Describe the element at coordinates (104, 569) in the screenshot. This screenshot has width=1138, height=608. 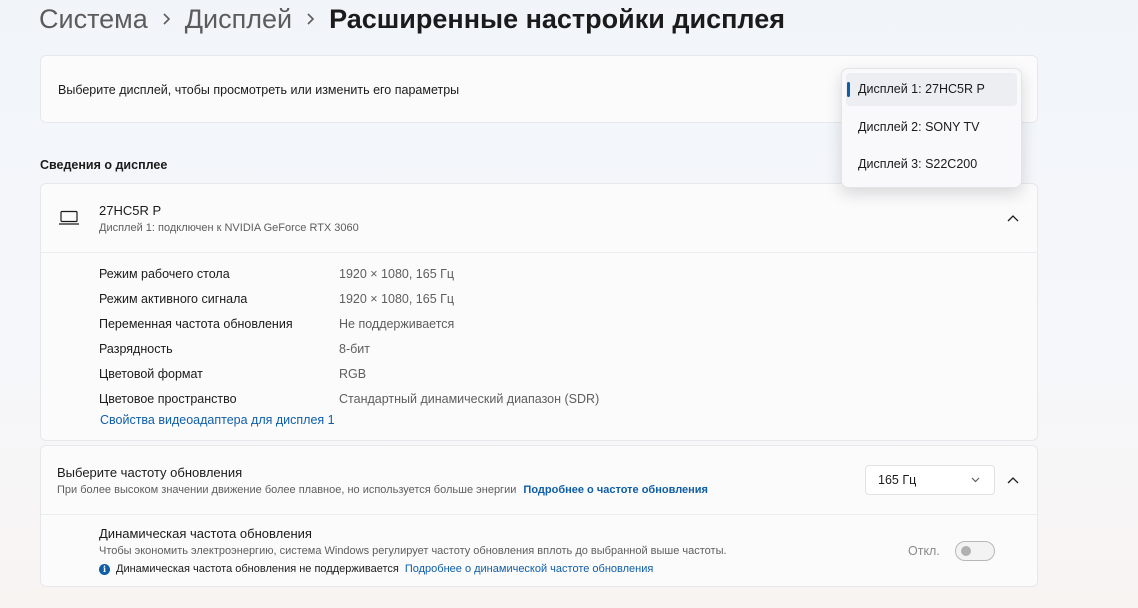
I see `info-icon: i` at that location.